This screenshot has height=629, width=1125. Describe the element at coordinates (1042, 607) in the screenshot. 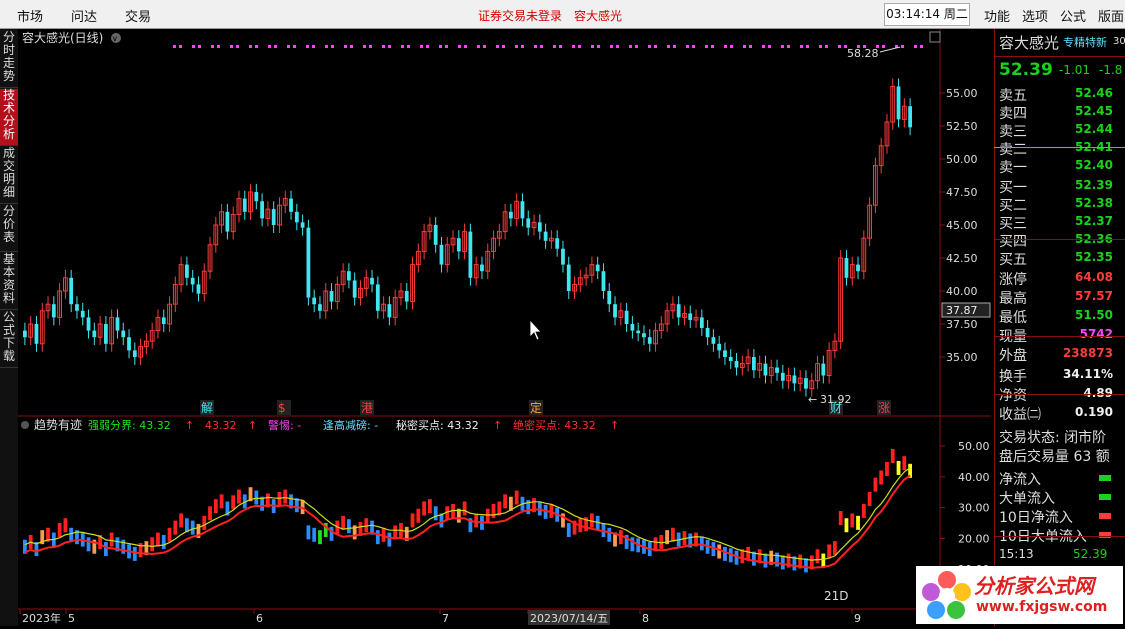

I see `logo-url: www.fxjgsw.com` at that location.